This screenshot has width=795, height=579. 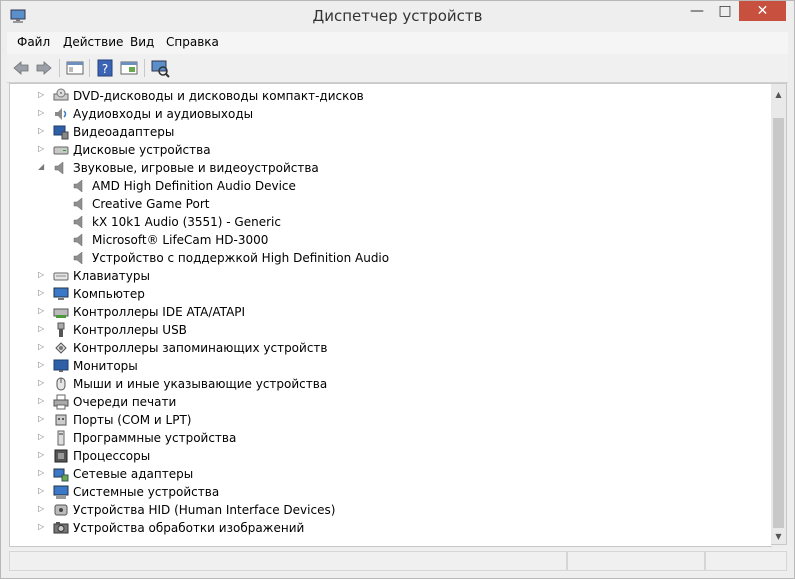 I want to click on help-icon: ?, so click(x=105, y=68).